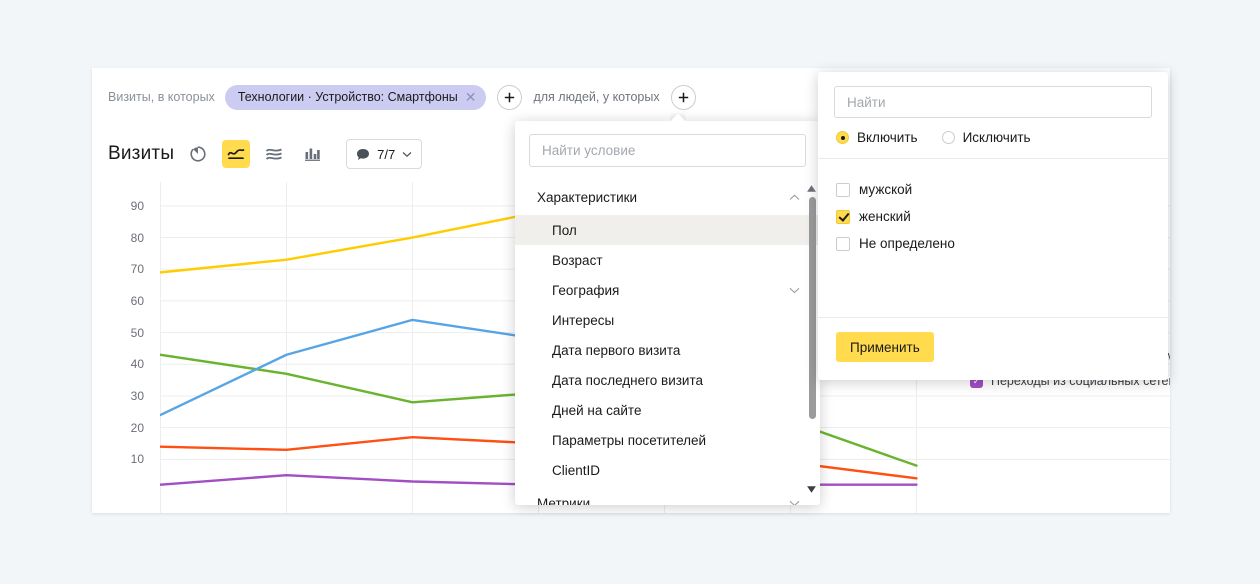  What do you see at coordinates (616, 350) in the screenshot?
I see `condition-item-label: Дата первого визита` at bounding box center [616, 350].